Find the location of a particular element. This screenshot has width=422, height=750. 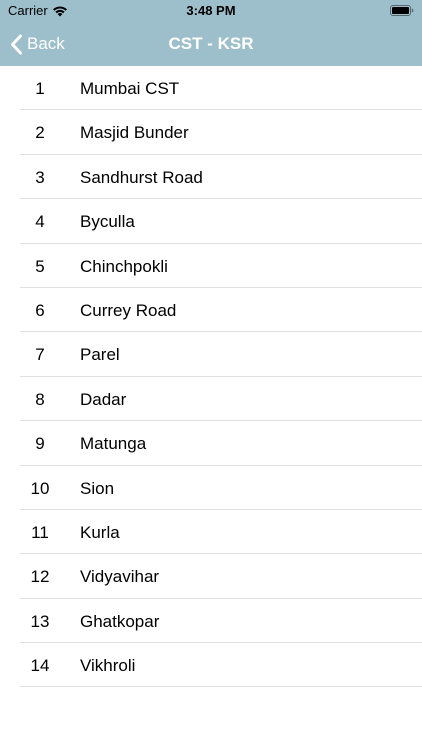

station-number: 14 is located at coordinates (40, 666).